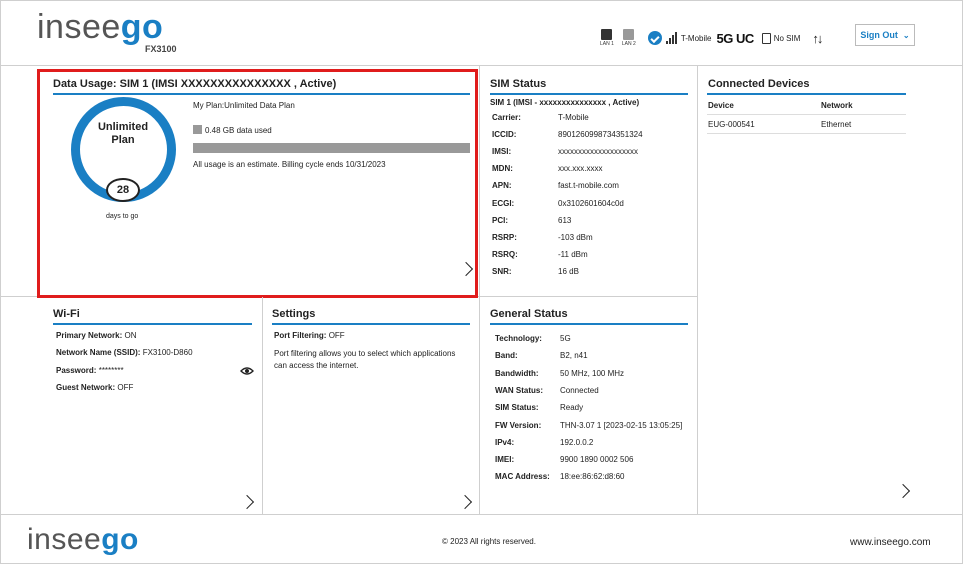 The width and height of the screenshot is (963, 564). Describe the element at coordinates (735, 38) in the screenshot. I see `network-type-label: 5G UC` at that location.